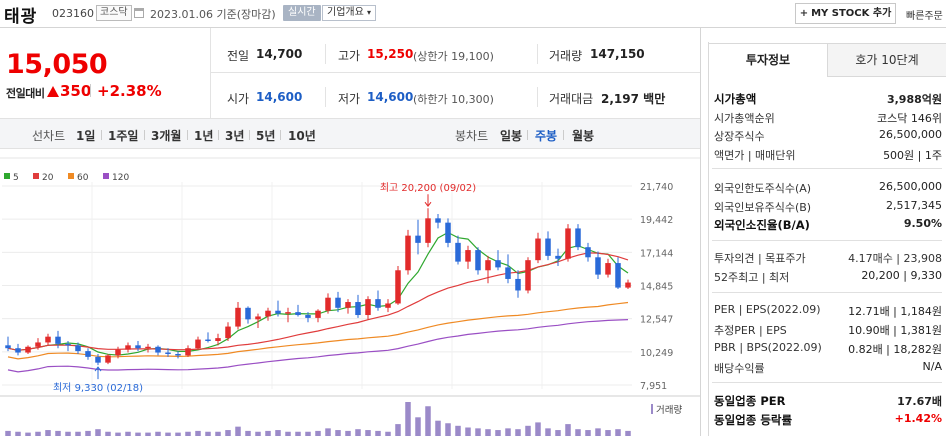 Image resolution: width=946 pixels, height=436 pixels. I want to click on info-row: 외국인소진율(B/A) 9.50%, so click(828, 224).